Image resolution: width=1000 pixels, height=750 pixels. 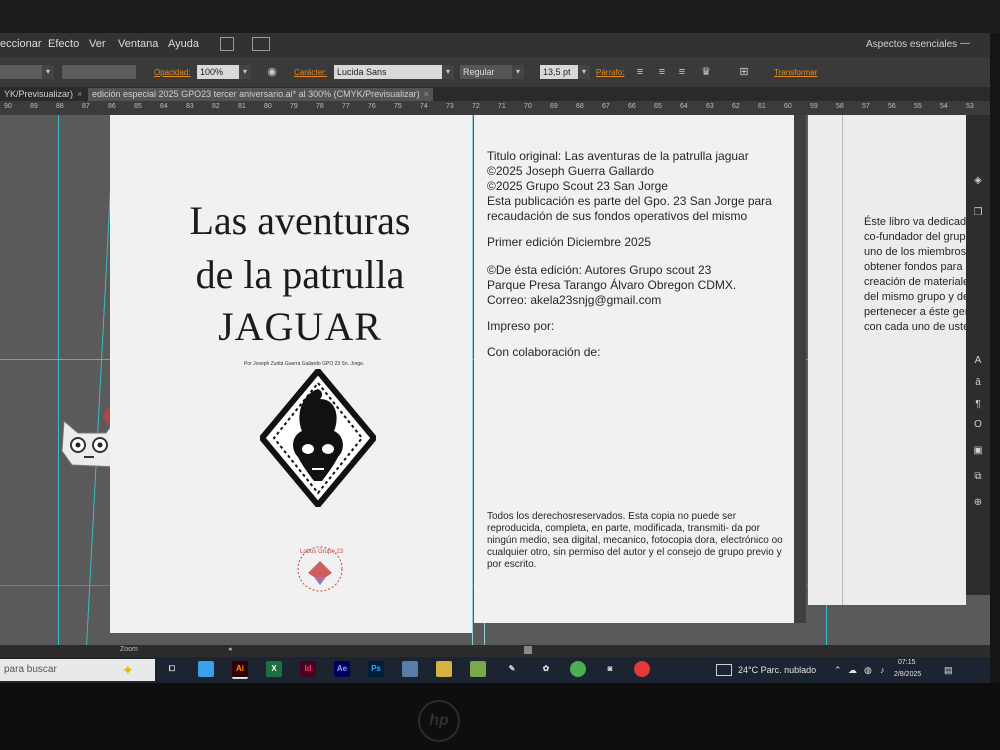 What do you see at coordinates (21, 72) in the screenshot?
I see `fill-swatch` at bounding box center [21, 72].